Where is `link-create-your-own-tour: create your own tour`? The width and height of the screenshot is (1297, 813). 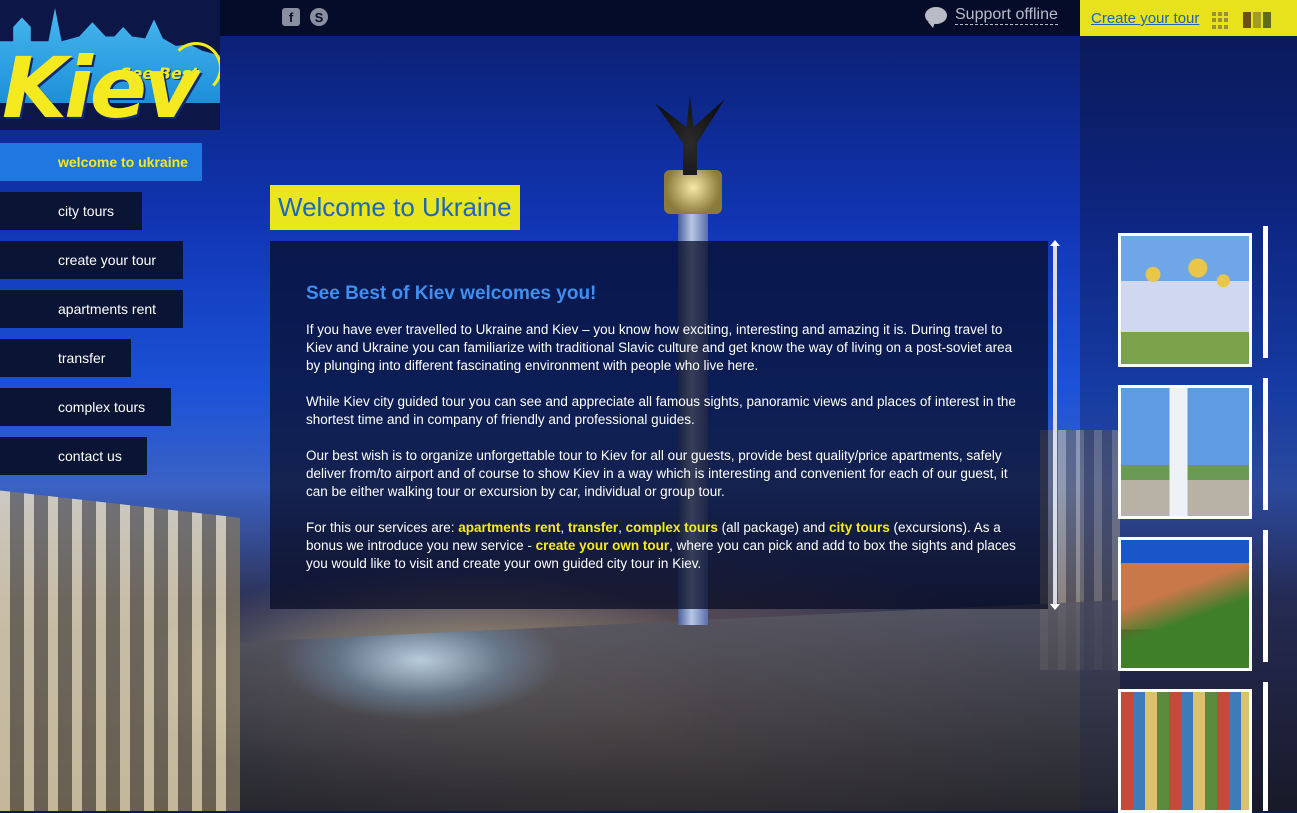
link-create-your-own-tour: create your own tour is located at coordinates (603, 545).